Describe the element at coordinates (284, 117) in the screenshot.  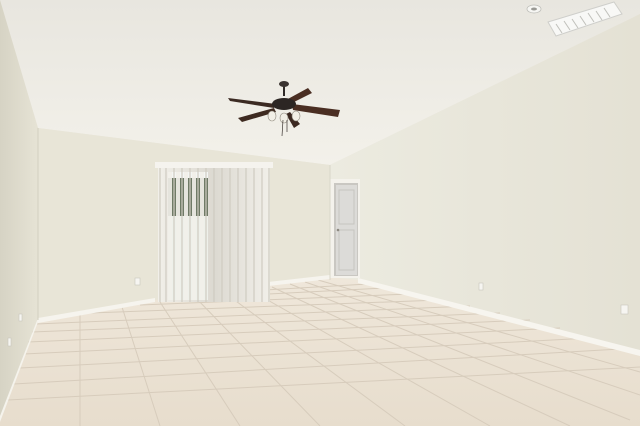
I see `fan-light-kit` at that location.